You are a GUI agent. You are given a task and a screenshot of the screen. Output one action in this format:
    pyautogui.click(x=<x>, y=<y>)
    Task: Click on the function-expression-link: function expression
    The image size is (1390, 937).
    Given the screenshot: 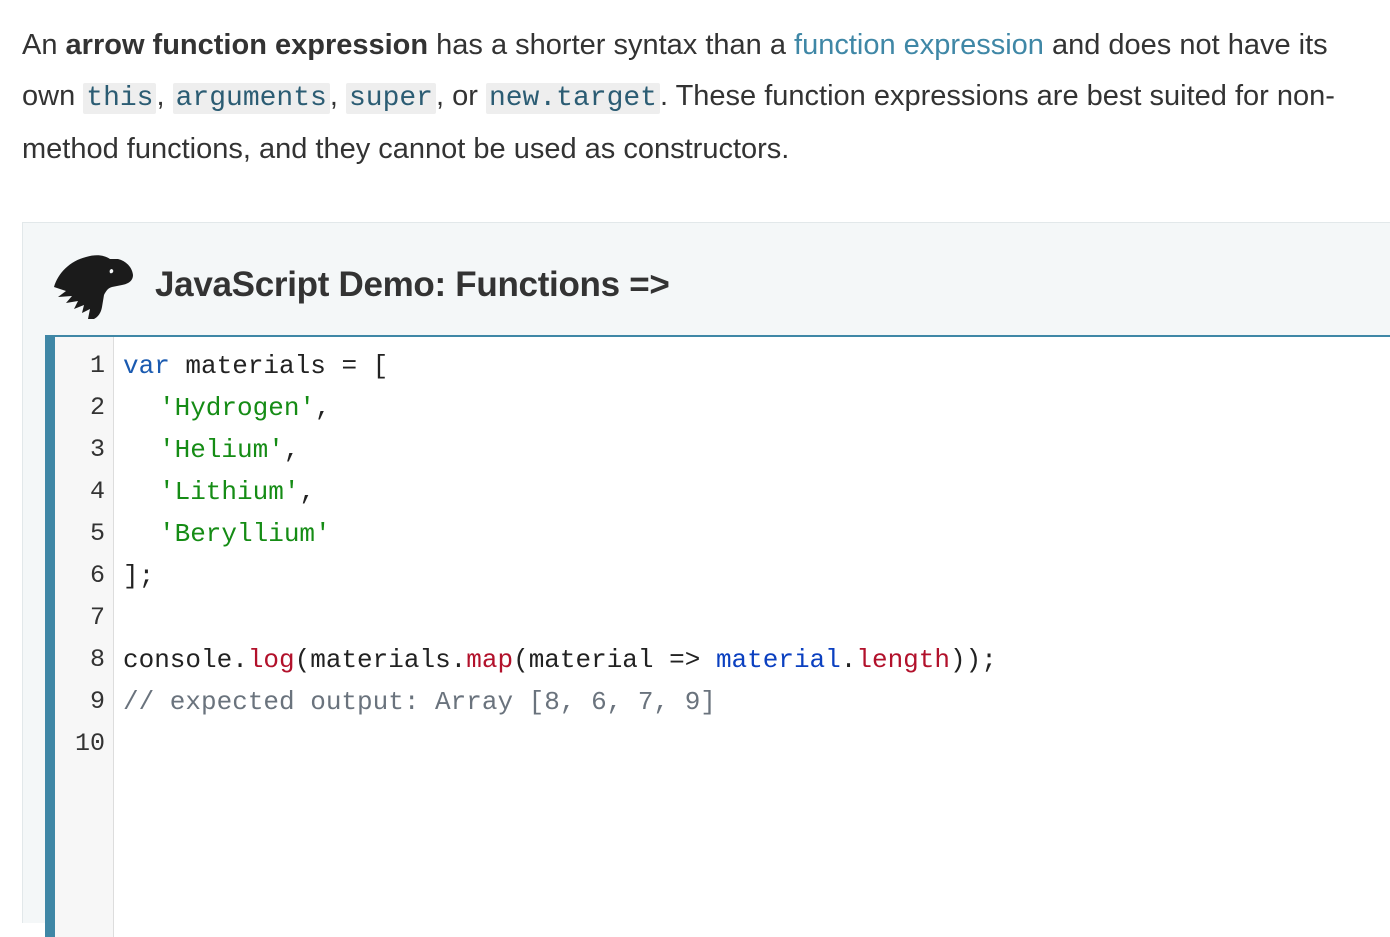 What is the action you would take?
    pyautogui.click(x=919, y=45)
    